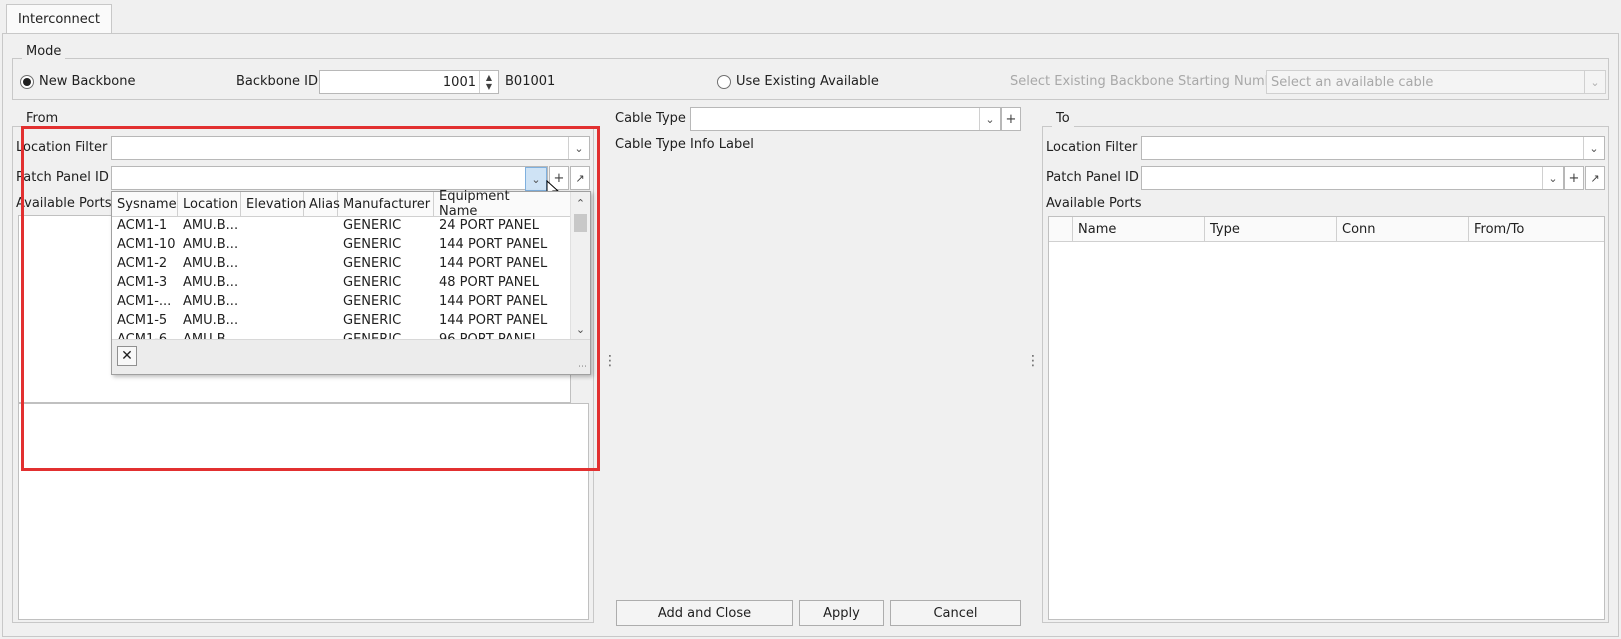 The image size is (1621, 639). Describe the element at coordinates (342, 301) in the screenshot. I see `dropdown-row: ACM1-... AMU.B... GENERIC 144 PORT PANEL` at that location.